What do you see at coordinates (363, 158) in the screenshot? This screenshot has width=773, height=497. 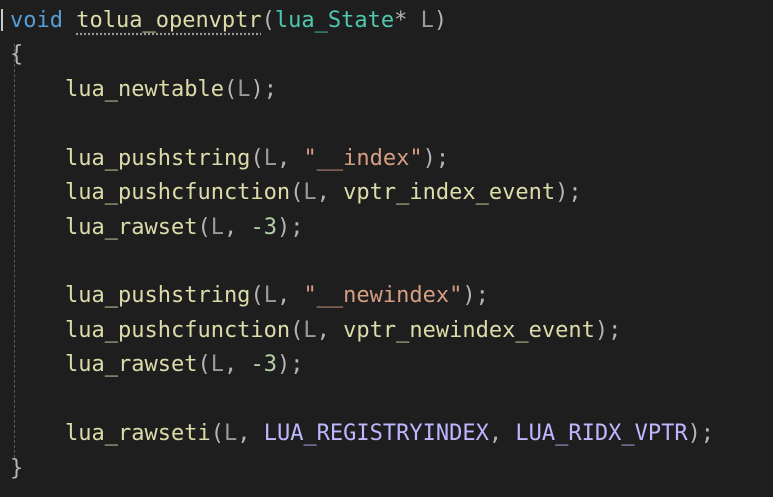 I see `string-literal: "__index"` at bounding box center [363, 158].